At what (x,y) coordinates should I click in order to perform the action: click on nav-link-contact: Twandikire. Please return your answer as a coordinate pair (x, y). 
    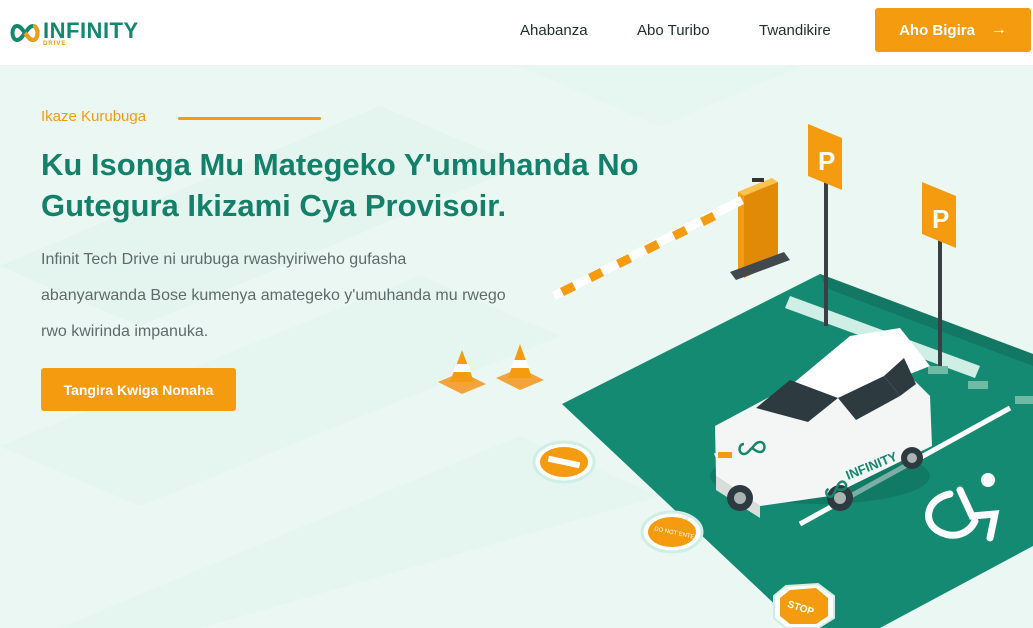
    Looking at the image, I should click on (795, 30).